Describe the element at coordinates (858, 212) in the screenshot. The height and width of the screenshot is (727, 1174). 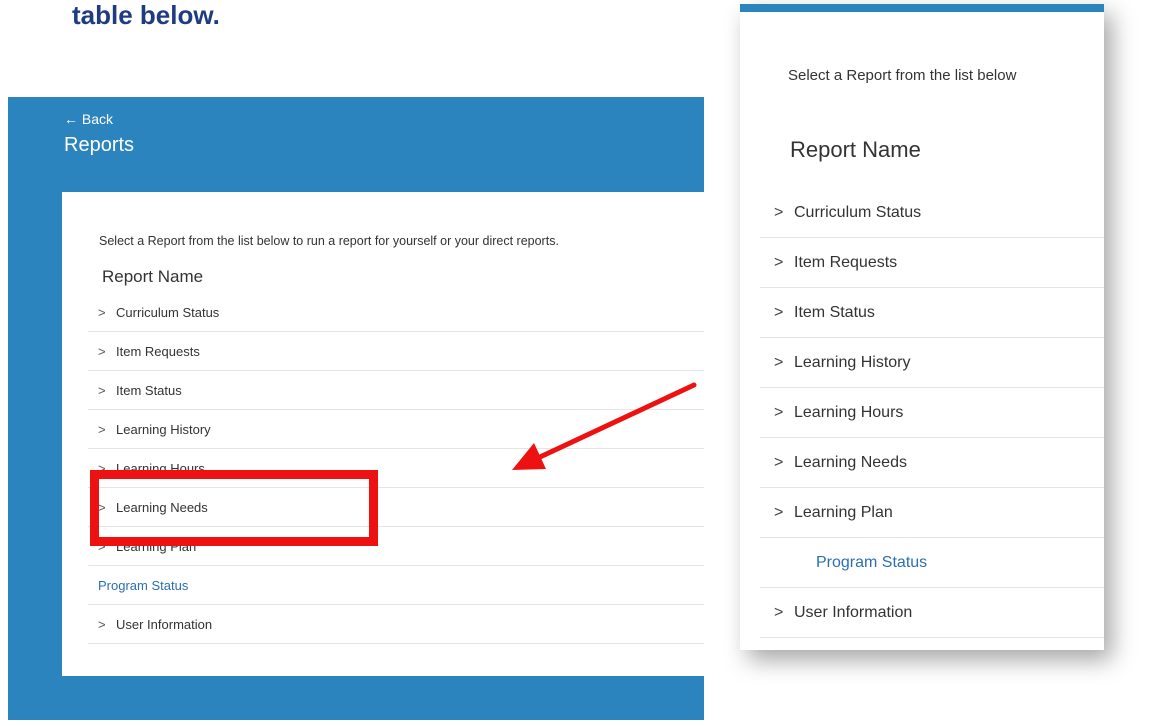
I see `zoomed-report-label: Curriculum Status` at that location.